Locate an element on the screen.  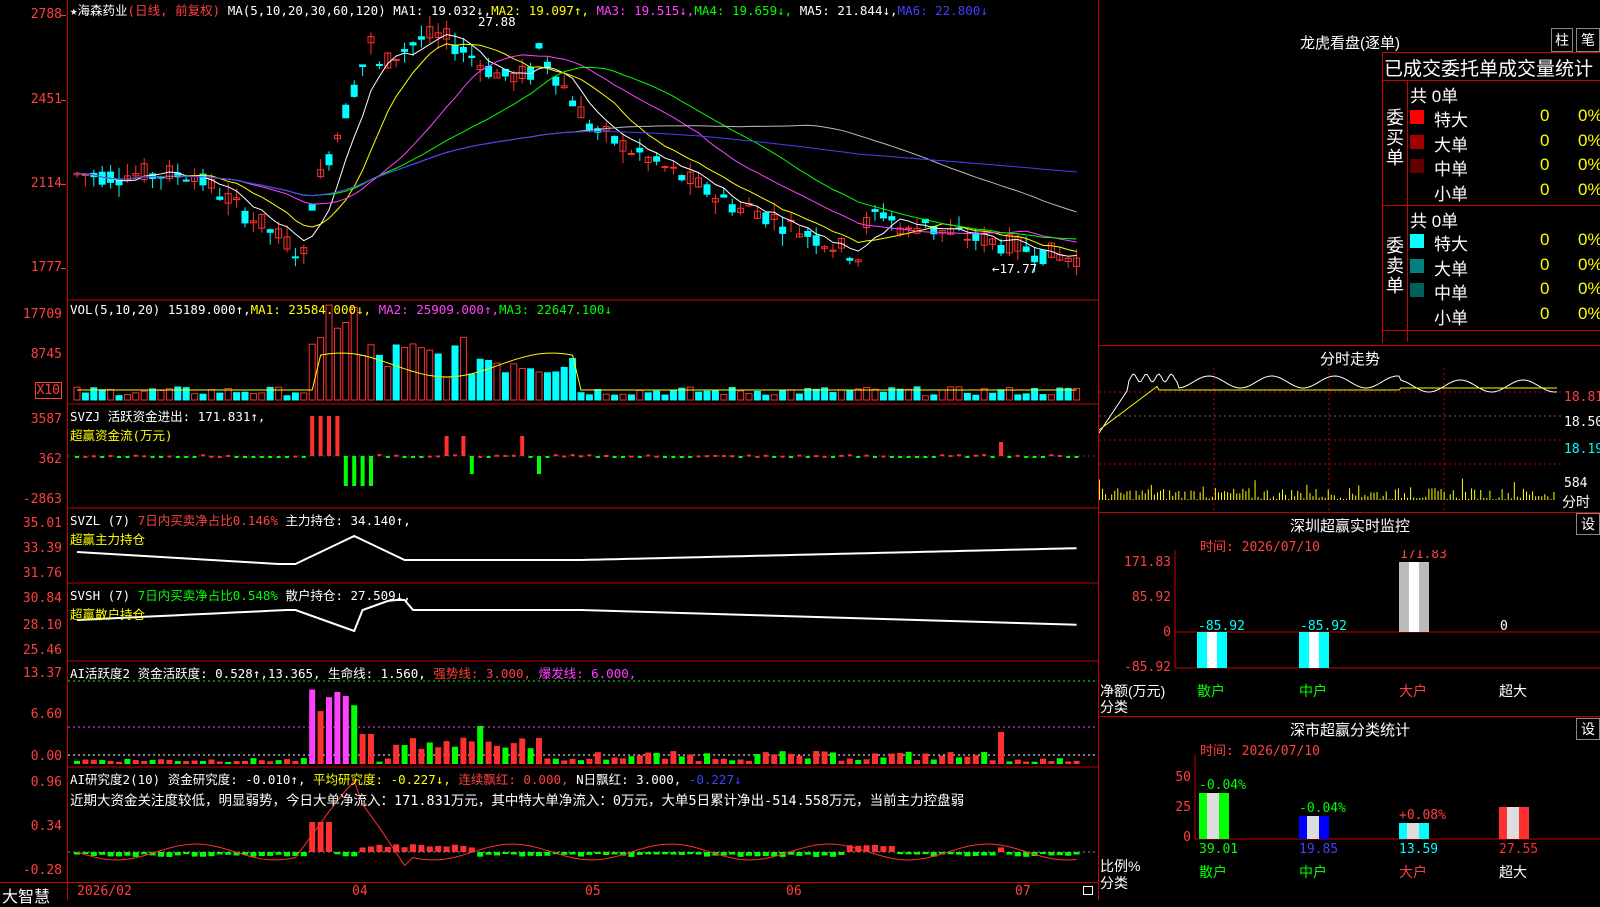
monitor-title: 深圳超赢实时监控 is located at coordinates (1349, 526).